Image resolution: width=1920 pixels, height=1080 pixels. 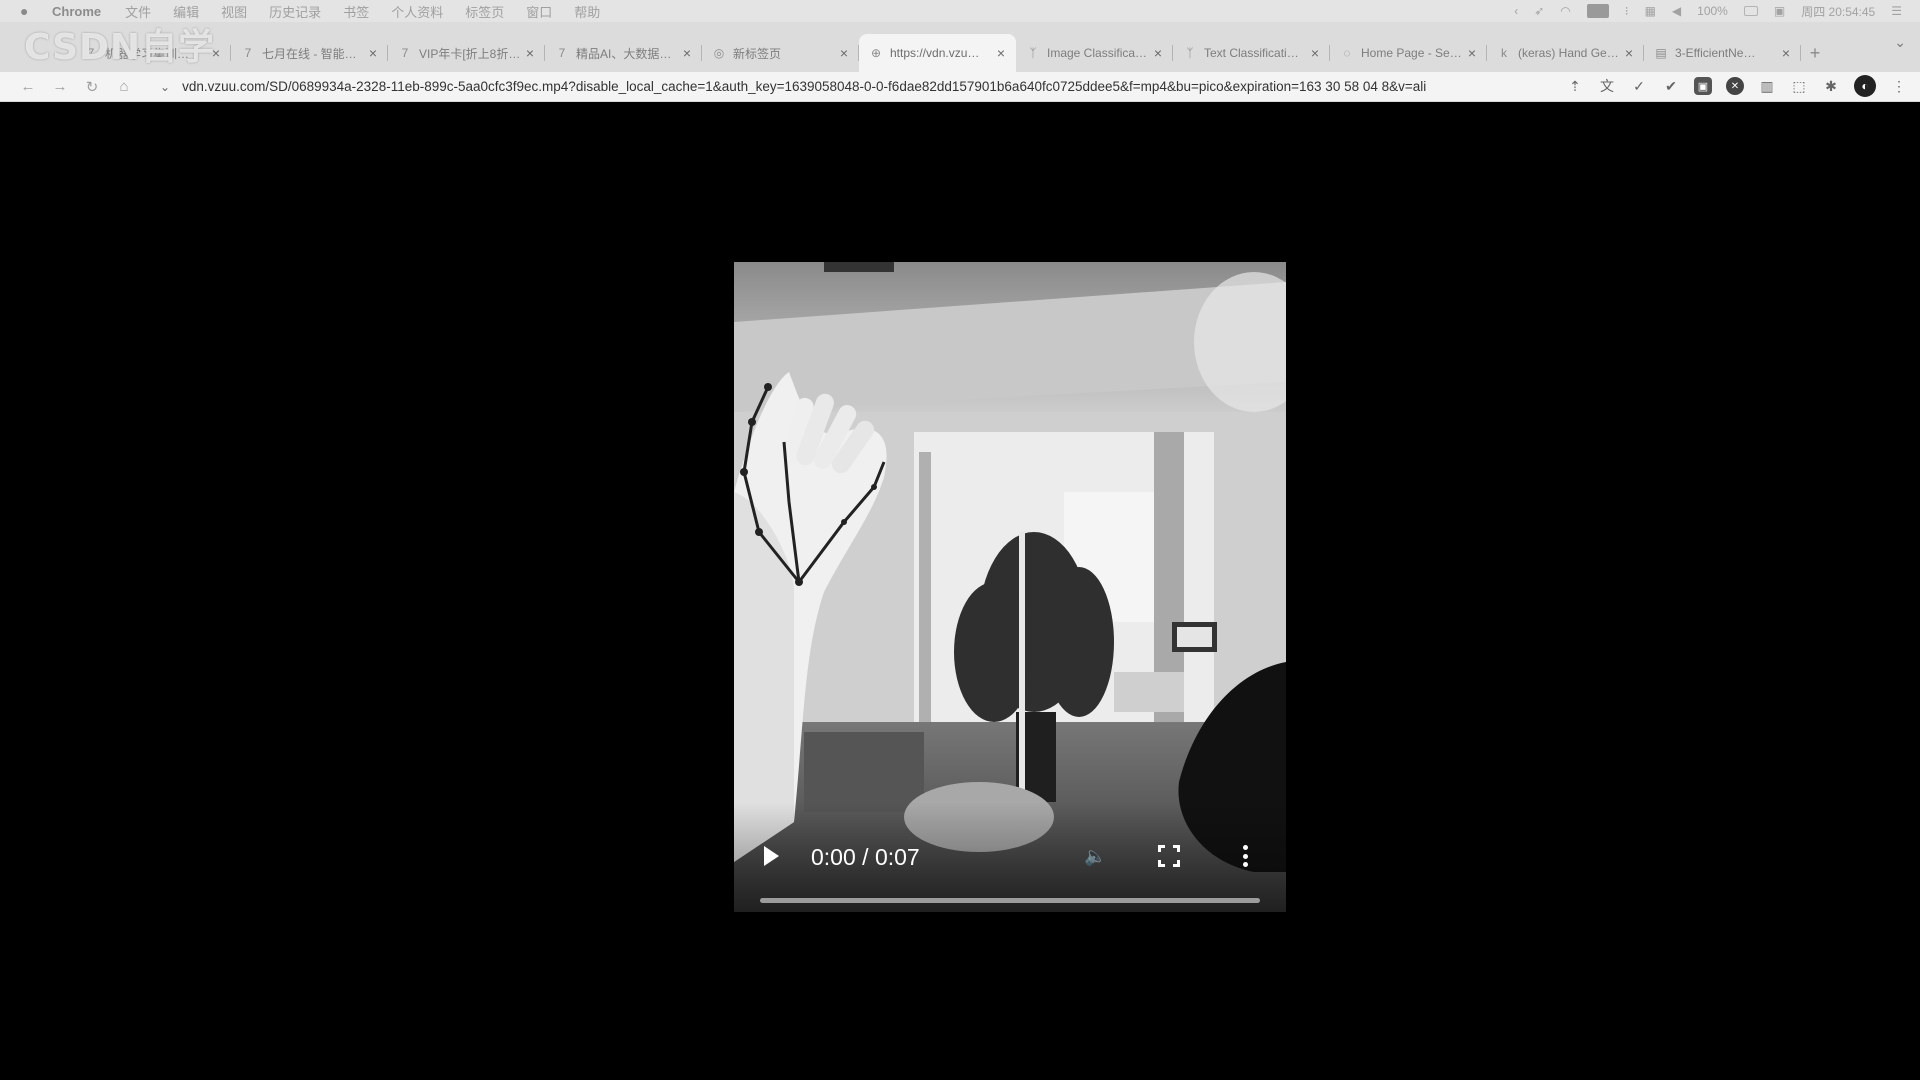 I want to click on tab-8: ◌ Home Page - Se… ×, so click(x=1408, y=53).